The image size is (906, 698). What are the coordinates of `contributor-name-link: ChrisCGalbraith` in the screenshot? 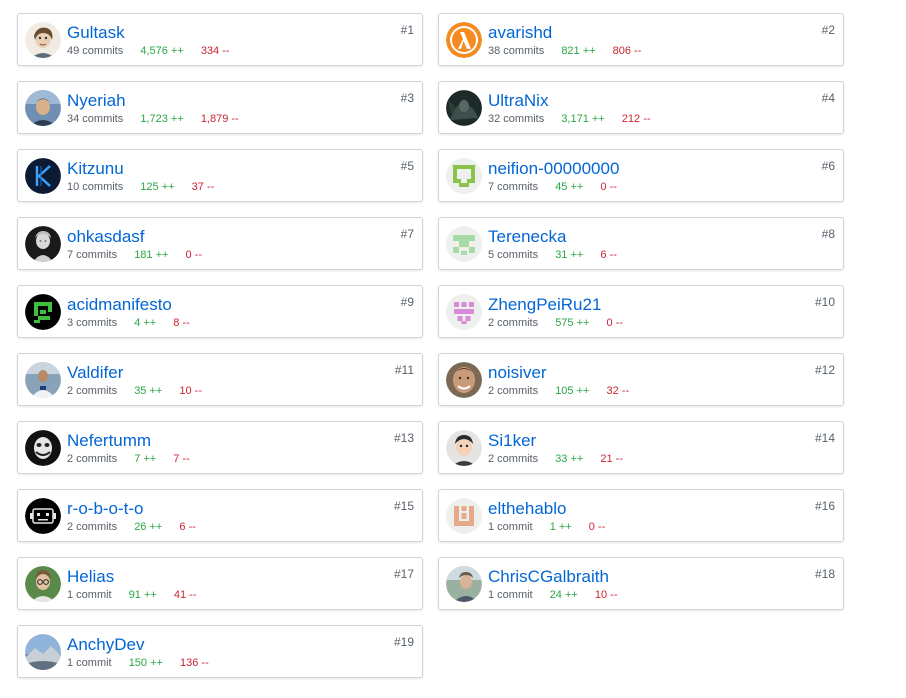 It's located at (548, 577).